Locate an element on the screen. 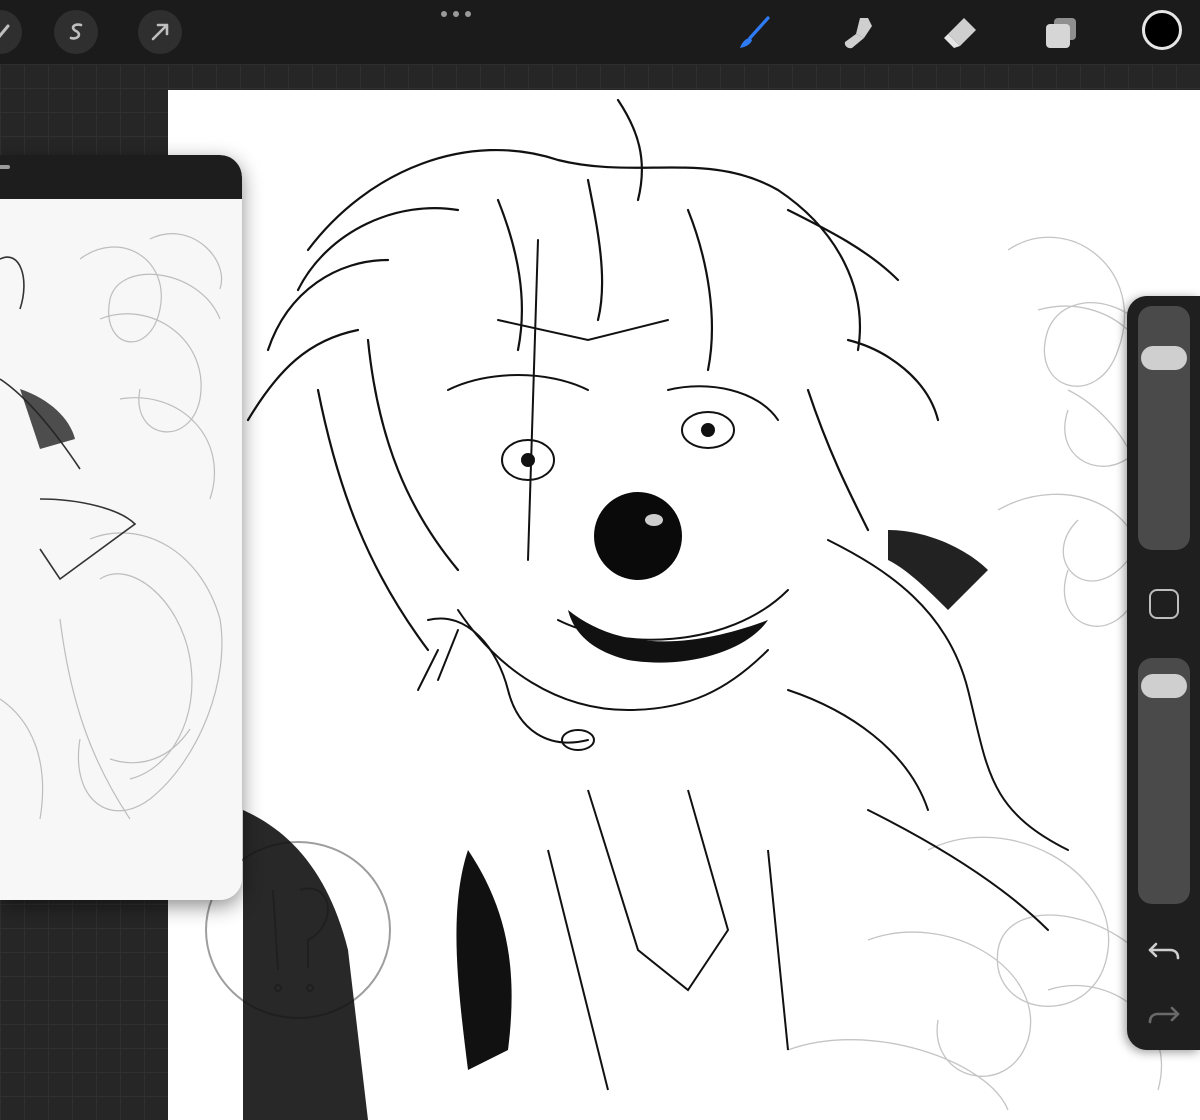 Image resolution: width=1200 pixels, height=1120 pixels. smudge-icon is located at coordinates (858, 33).